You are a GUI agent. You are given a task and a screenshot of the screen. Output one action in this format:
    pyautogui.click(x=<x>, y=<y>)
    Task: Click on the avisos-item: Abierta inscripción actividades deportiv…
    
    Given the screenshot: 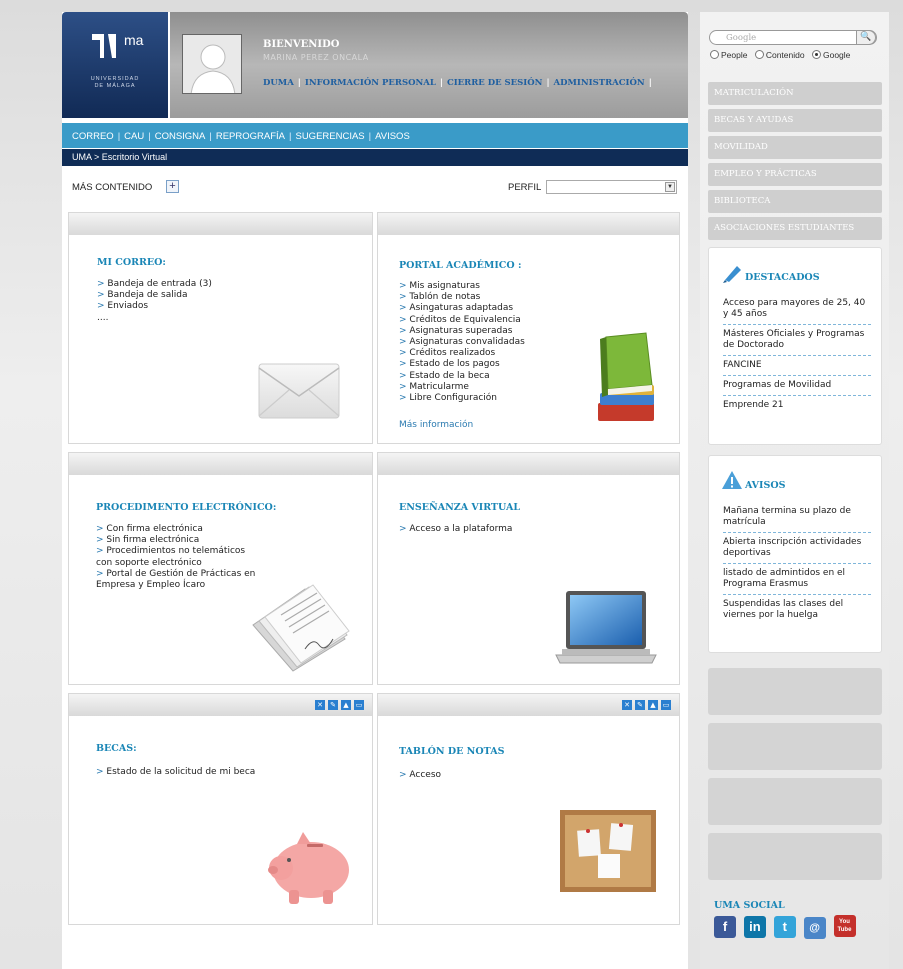 What is the action you would take?
    pyautogui.click(x=797, y=550)
    